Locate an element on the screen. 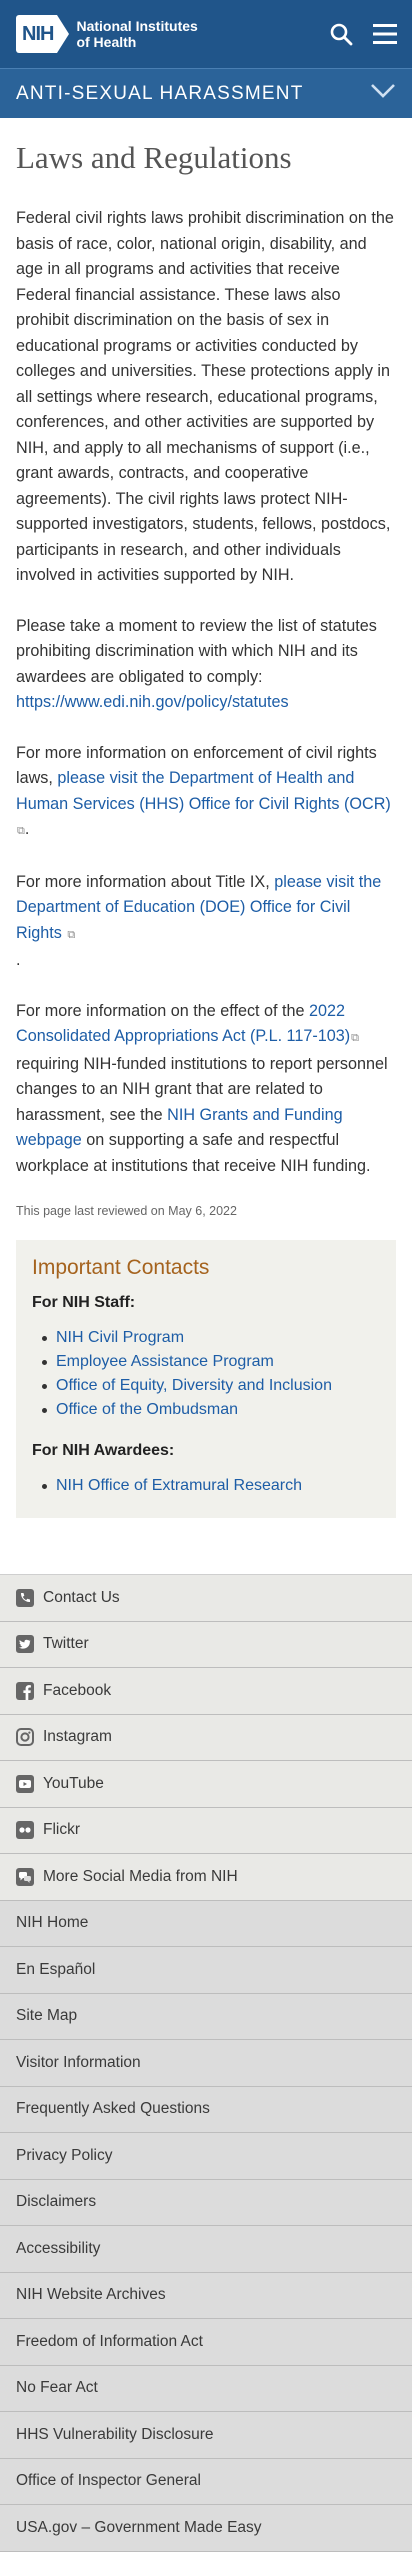  footer-link-vulnerability: HHS Vulnerability Disclosure is located at coordinates (206, 2435).